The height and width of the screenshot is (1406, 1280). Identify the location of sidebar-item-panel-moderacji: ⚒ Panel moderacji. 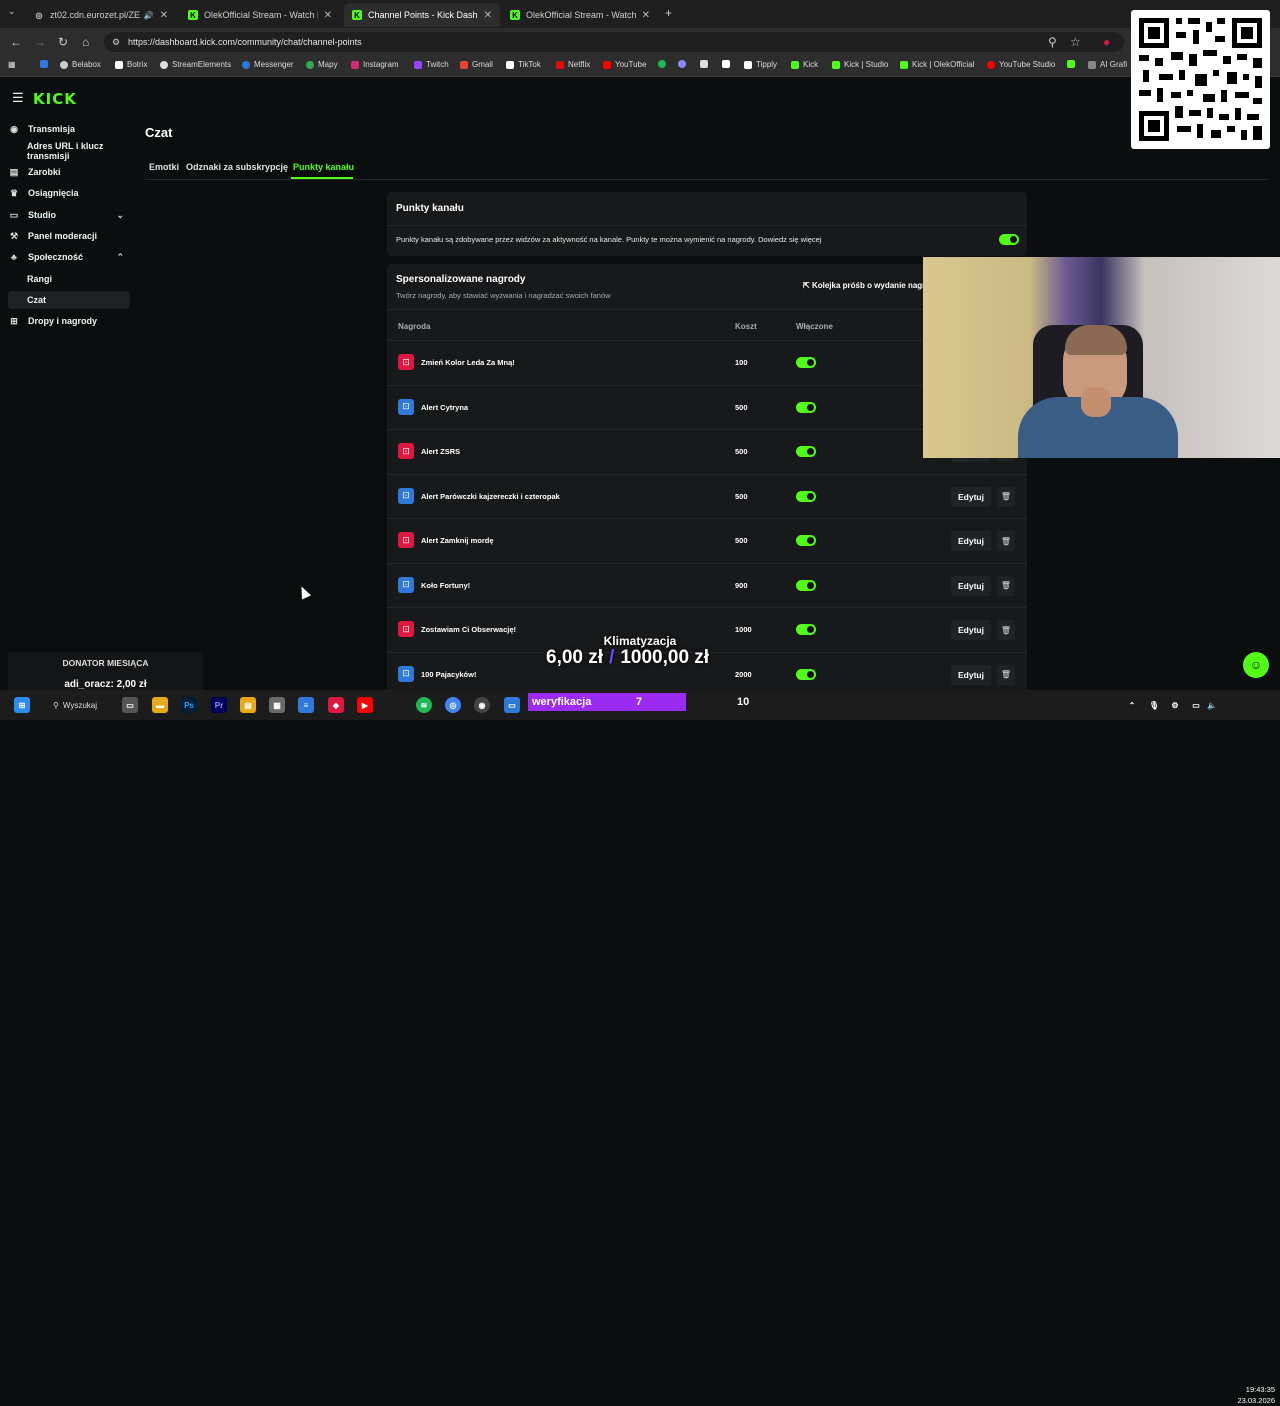
(69, 236).